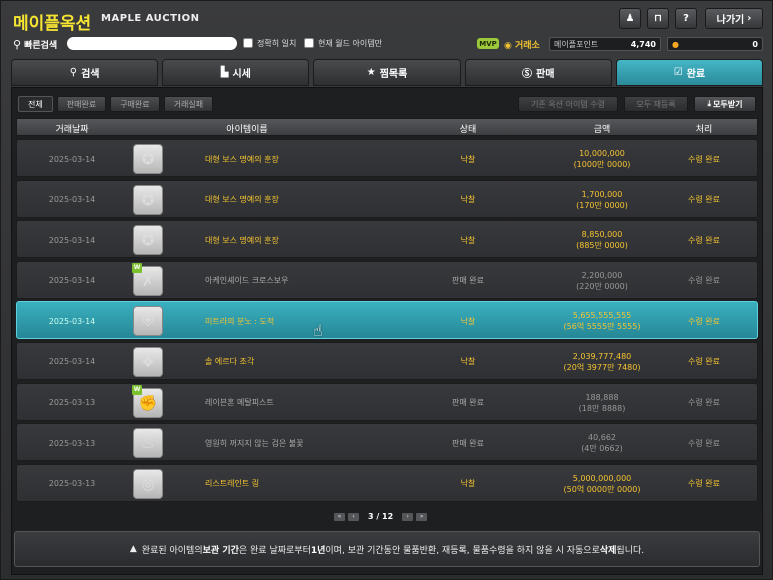  I want to click on tab-sell: Ⓢ 판매, so click(538, 72).